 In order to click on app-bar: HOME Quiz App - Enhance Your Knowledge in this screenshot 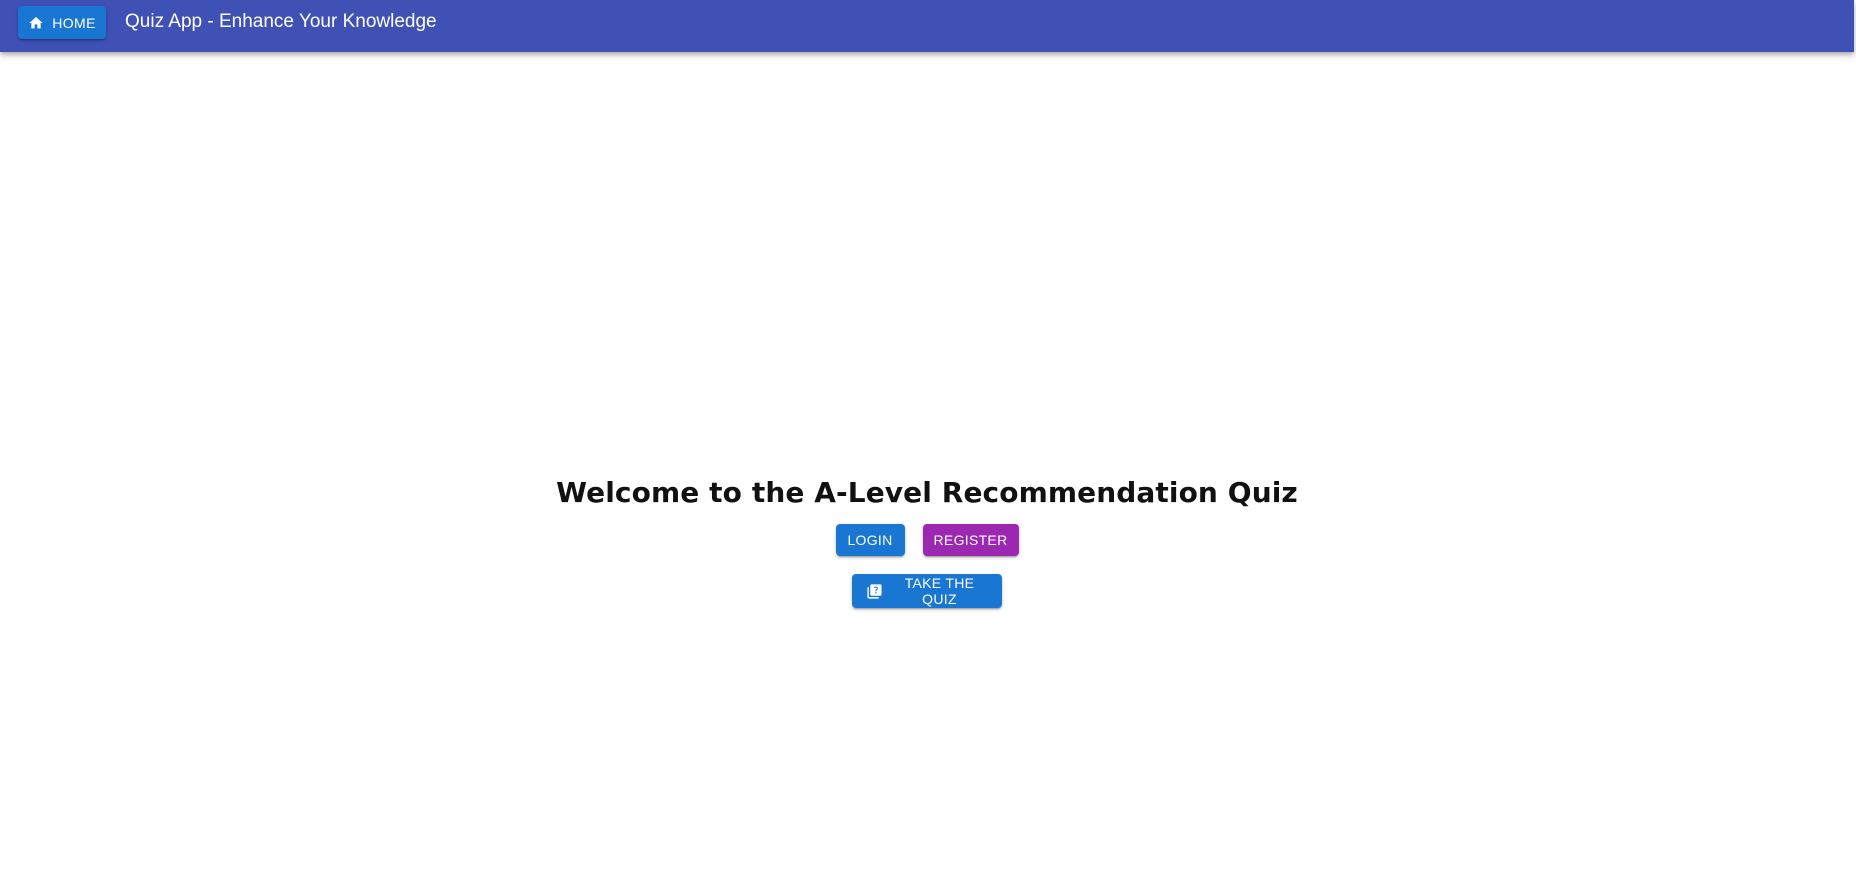, I will do `click(927, 26)`.